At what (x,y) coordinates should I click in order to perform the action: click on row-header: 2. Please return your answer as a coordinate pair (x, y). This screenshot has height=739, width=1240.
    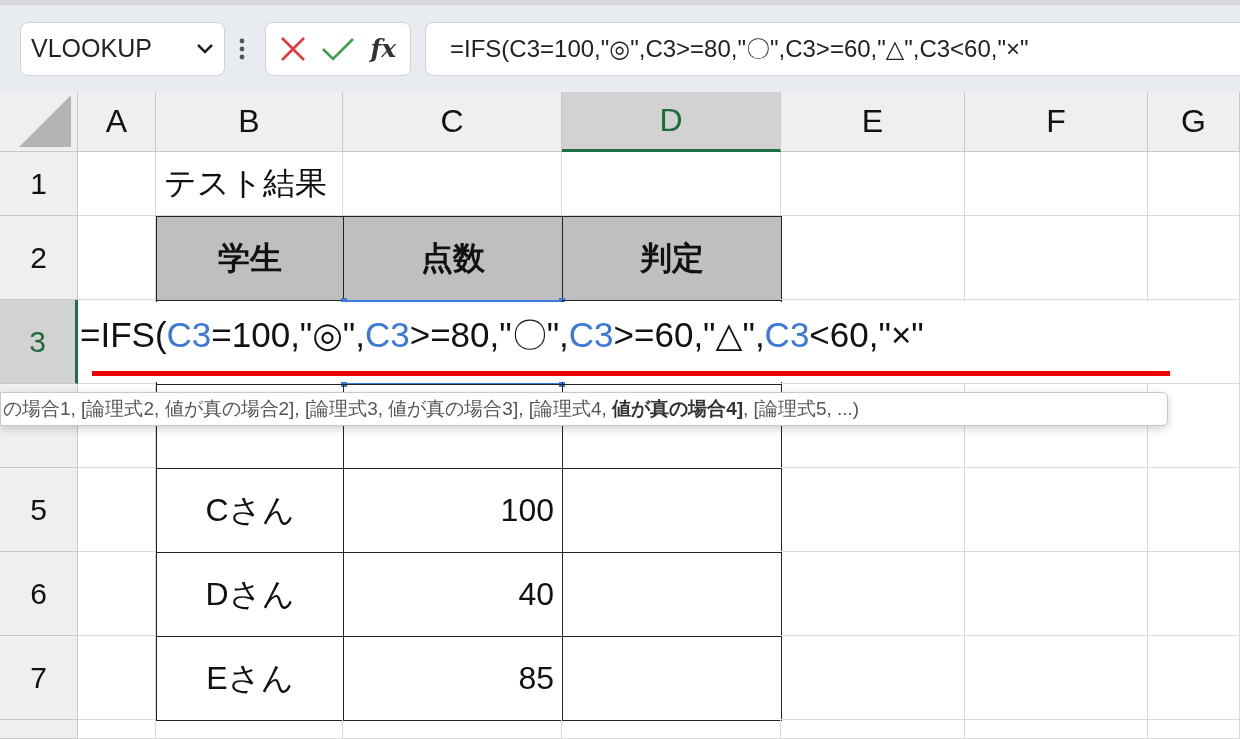
    Looking at the image, I should click on (39, 258).